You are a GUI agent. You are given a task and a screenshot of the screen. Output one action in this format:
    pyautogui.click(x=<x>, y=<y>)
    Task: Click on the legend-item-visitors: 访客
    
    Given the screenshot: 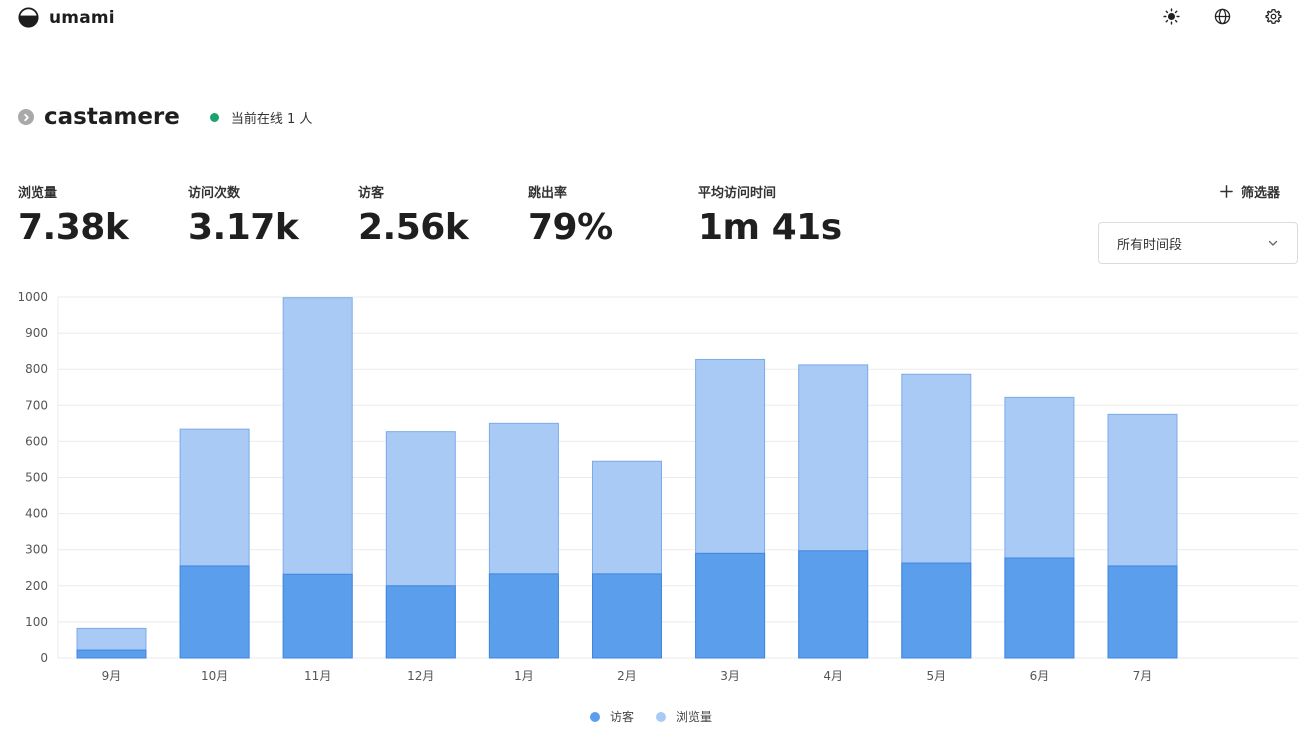 What is the action you would take?
    pyautogui.click(x=611, y=716)
    